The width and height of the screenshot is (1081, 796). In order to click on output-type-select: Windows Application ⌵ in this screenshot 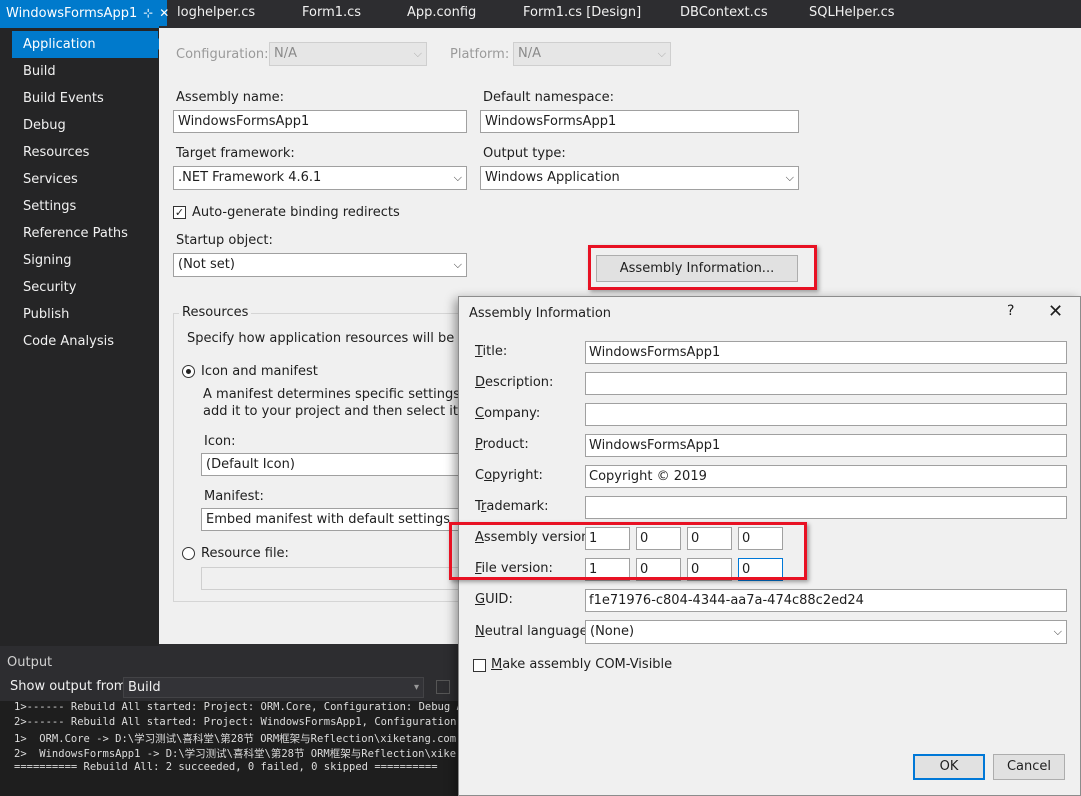, I will do `click(639, 178)`.